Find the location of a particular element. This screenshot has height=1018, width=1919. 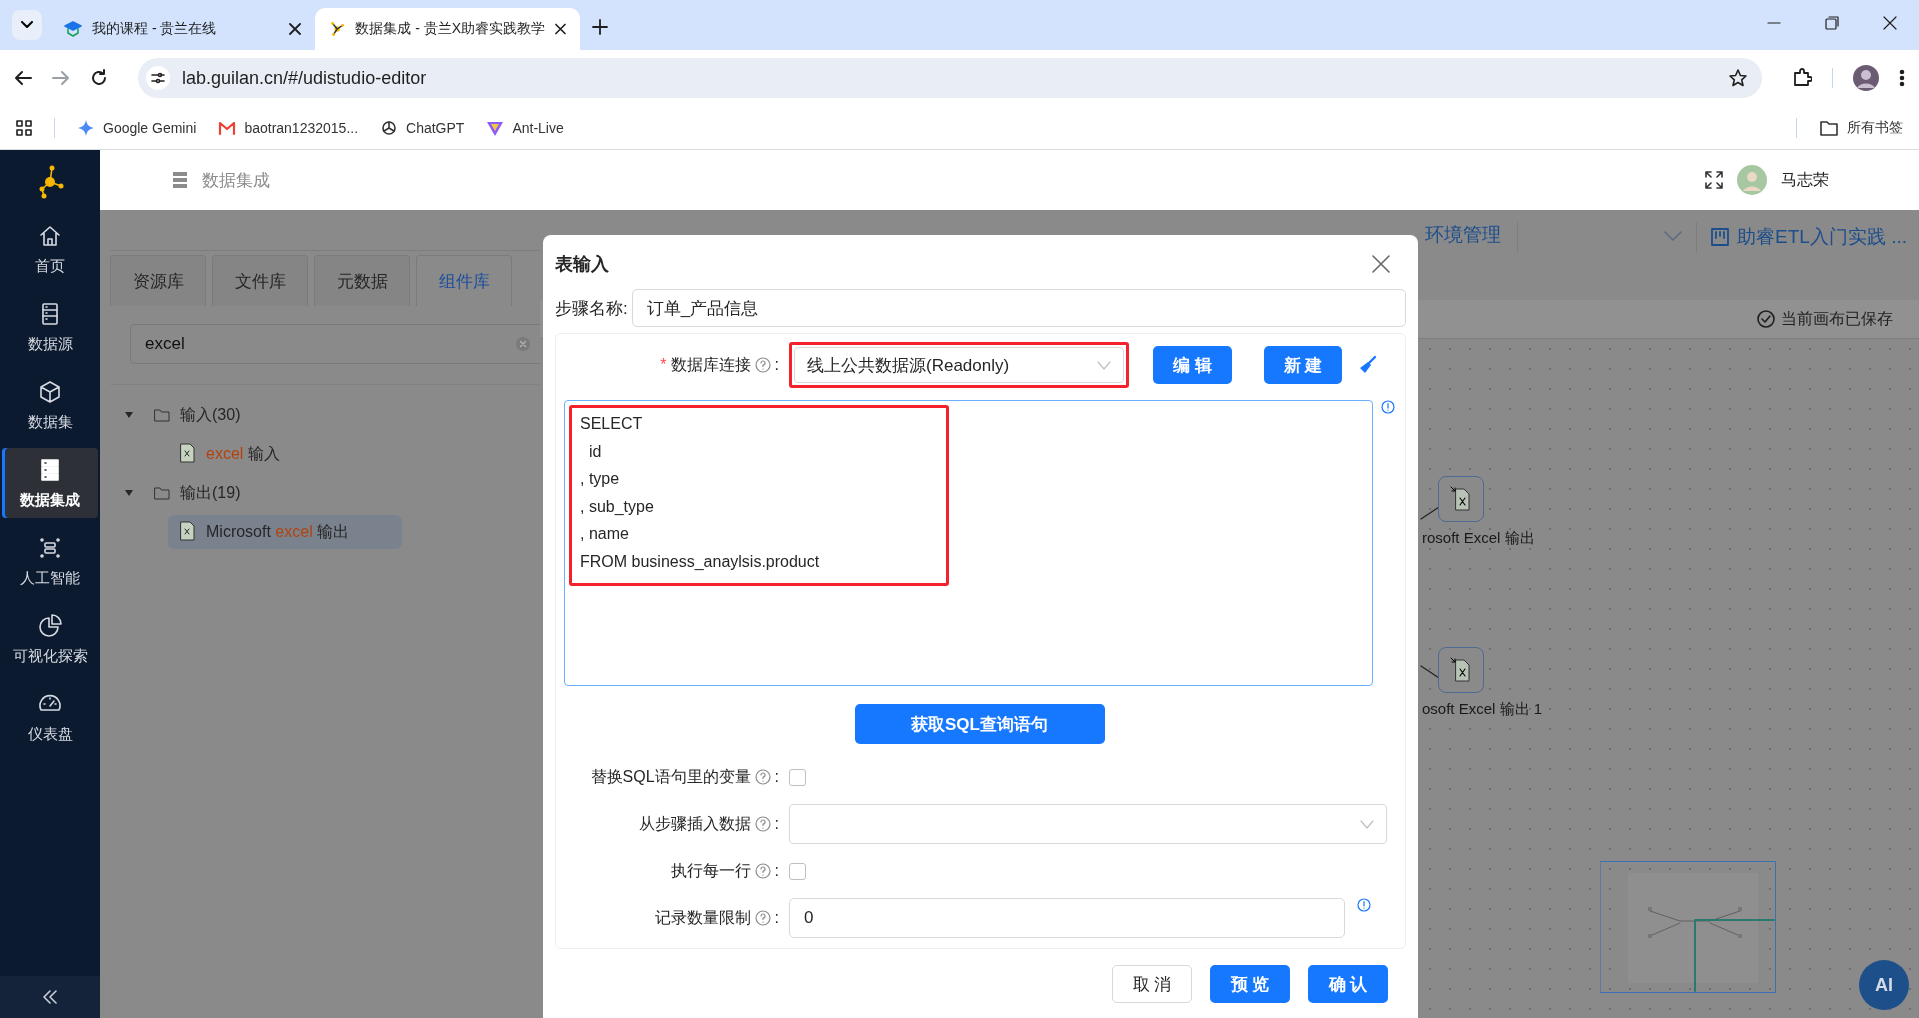

tree-folder: 输出(19) is located at coordinates (210, 493).